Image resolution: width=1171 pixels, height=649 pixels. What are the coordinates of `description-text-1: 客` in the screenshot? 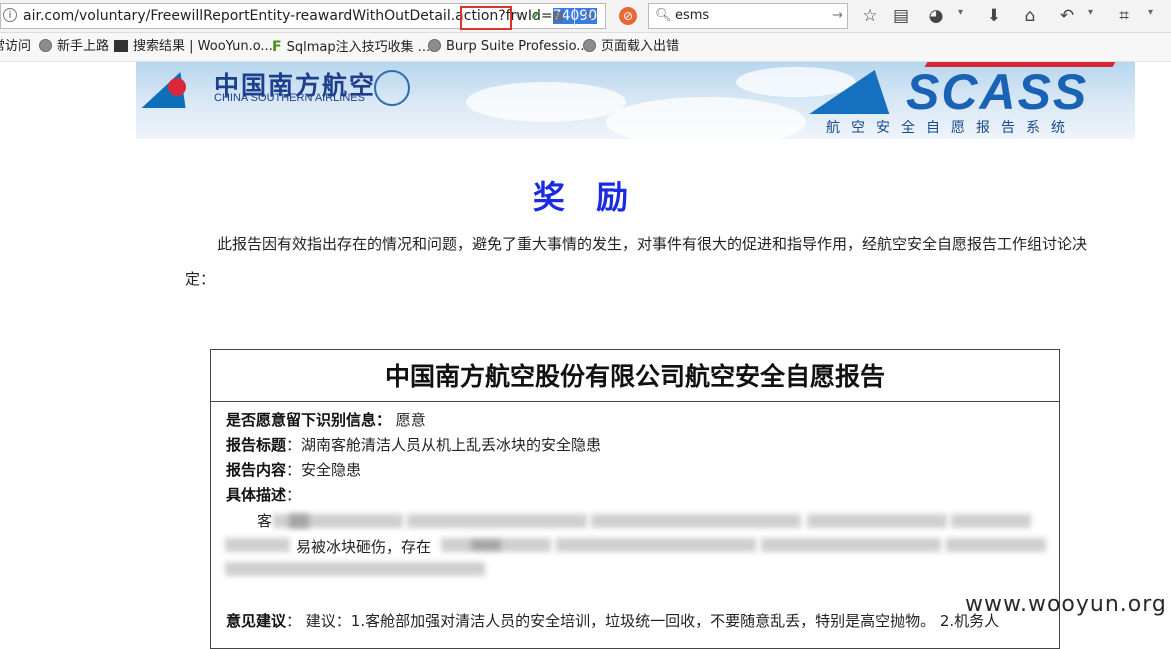 It's located at (265, 521).